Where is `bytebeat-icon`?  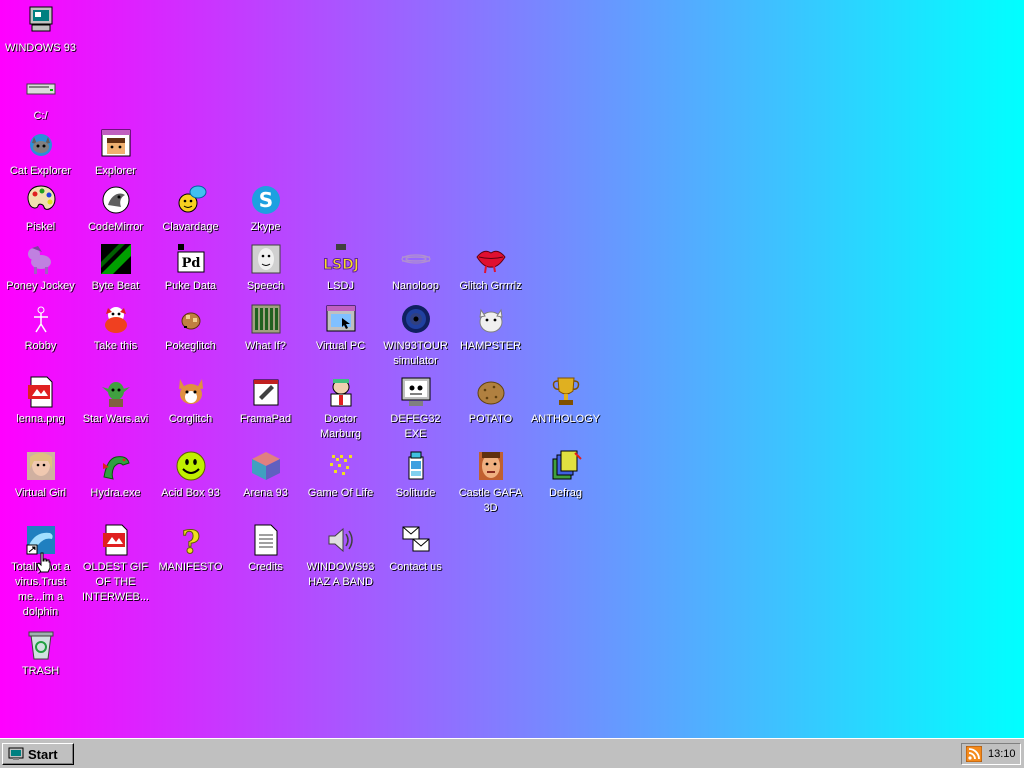 bytebeat-icon is located at coordinates (116, 259).